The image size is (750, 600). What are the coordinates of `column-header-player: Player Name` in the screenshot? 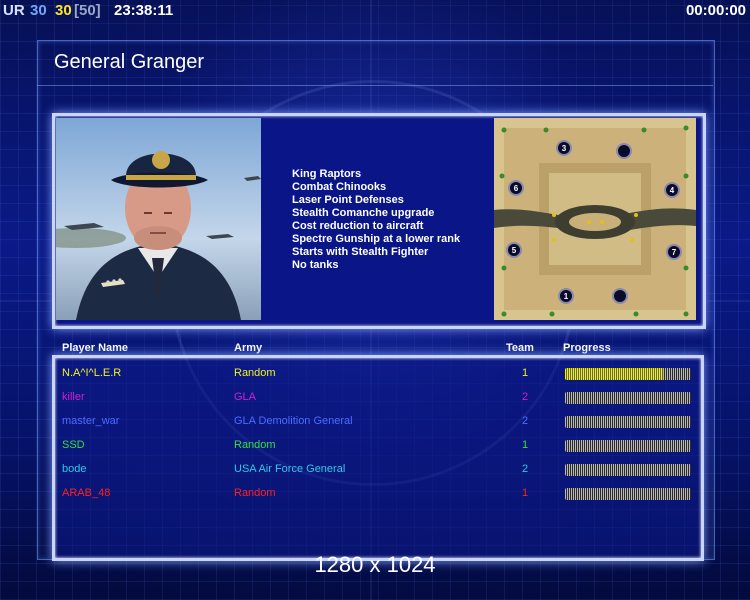 It's located at (95, 348).